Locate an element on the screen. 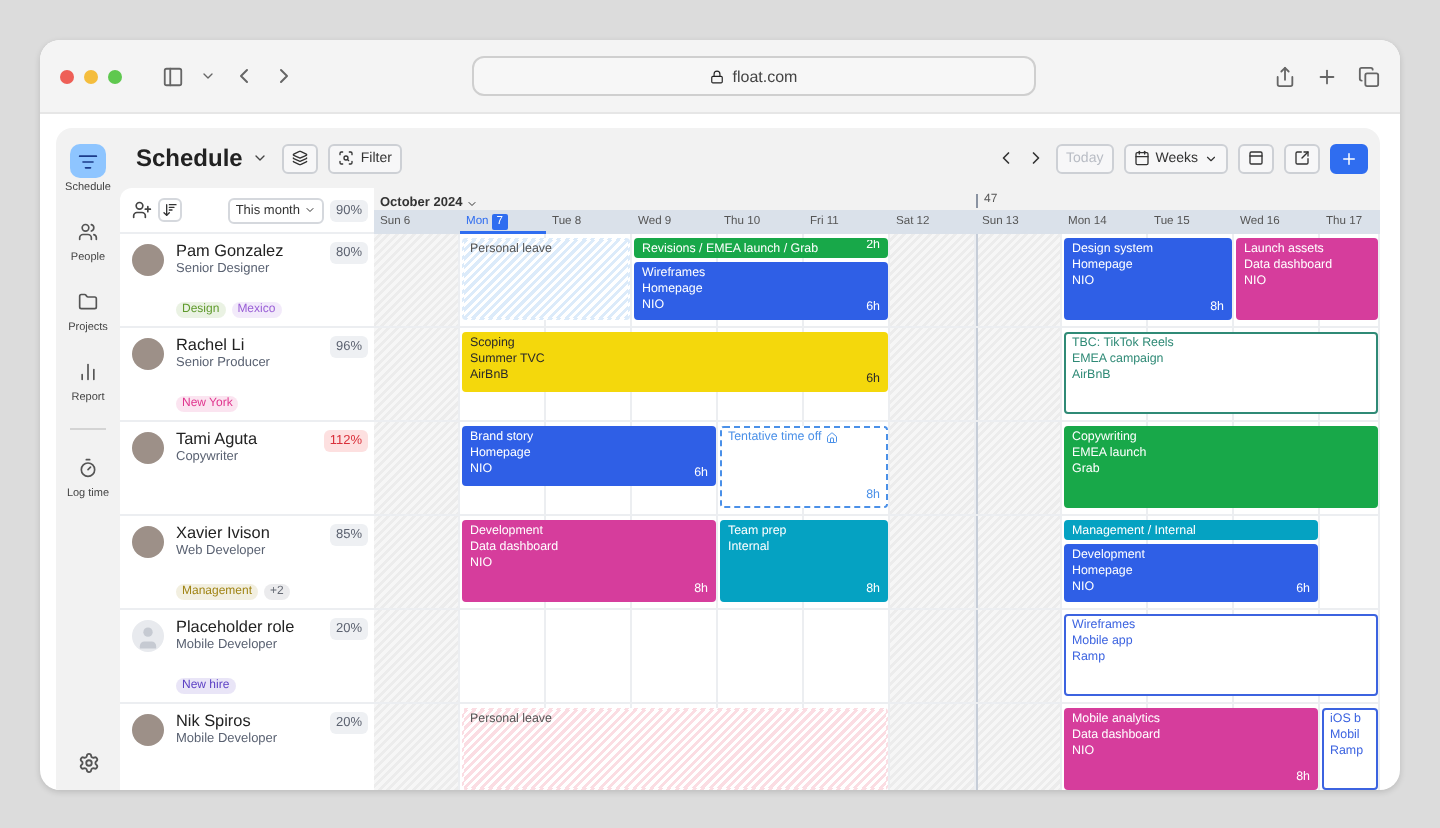 This screenshot has height=828, width=1440. bar-chart-icon is located at coordinates (88, 371).